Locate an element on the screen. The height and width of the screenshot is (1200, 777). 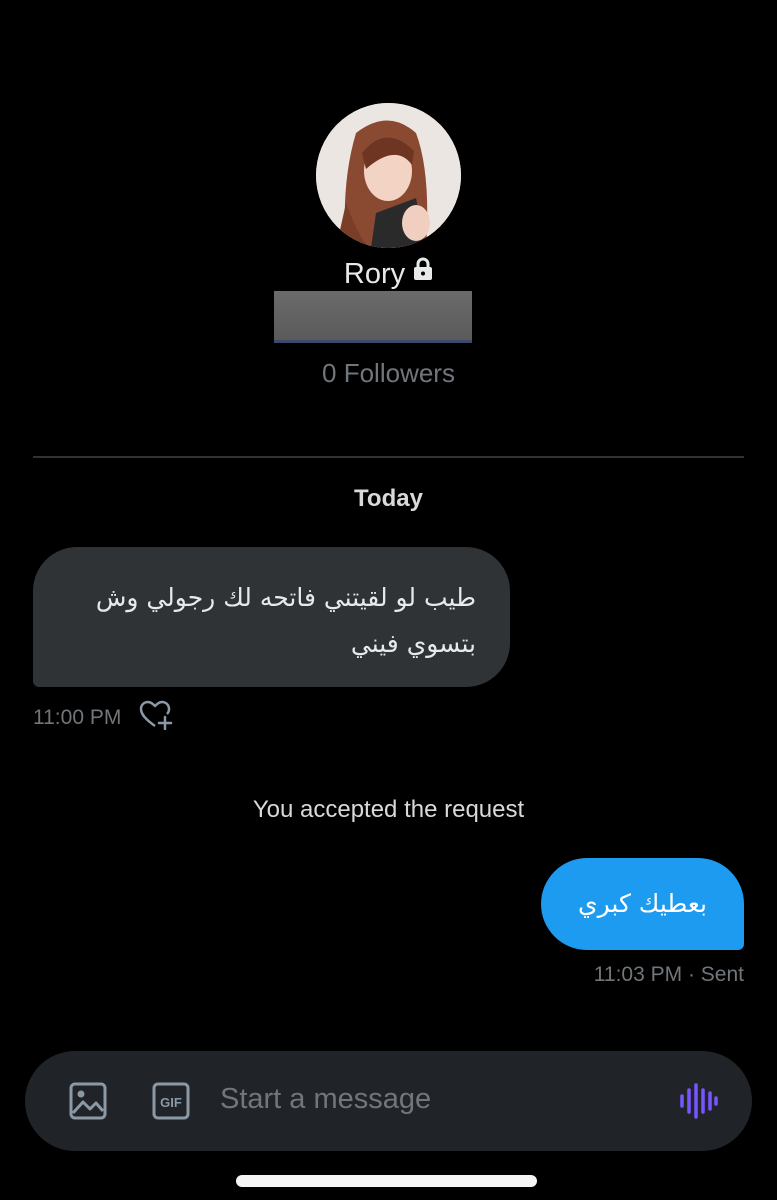
outgoing-message-bubble: بعطيك كبري is located at coordinates (642, 904).